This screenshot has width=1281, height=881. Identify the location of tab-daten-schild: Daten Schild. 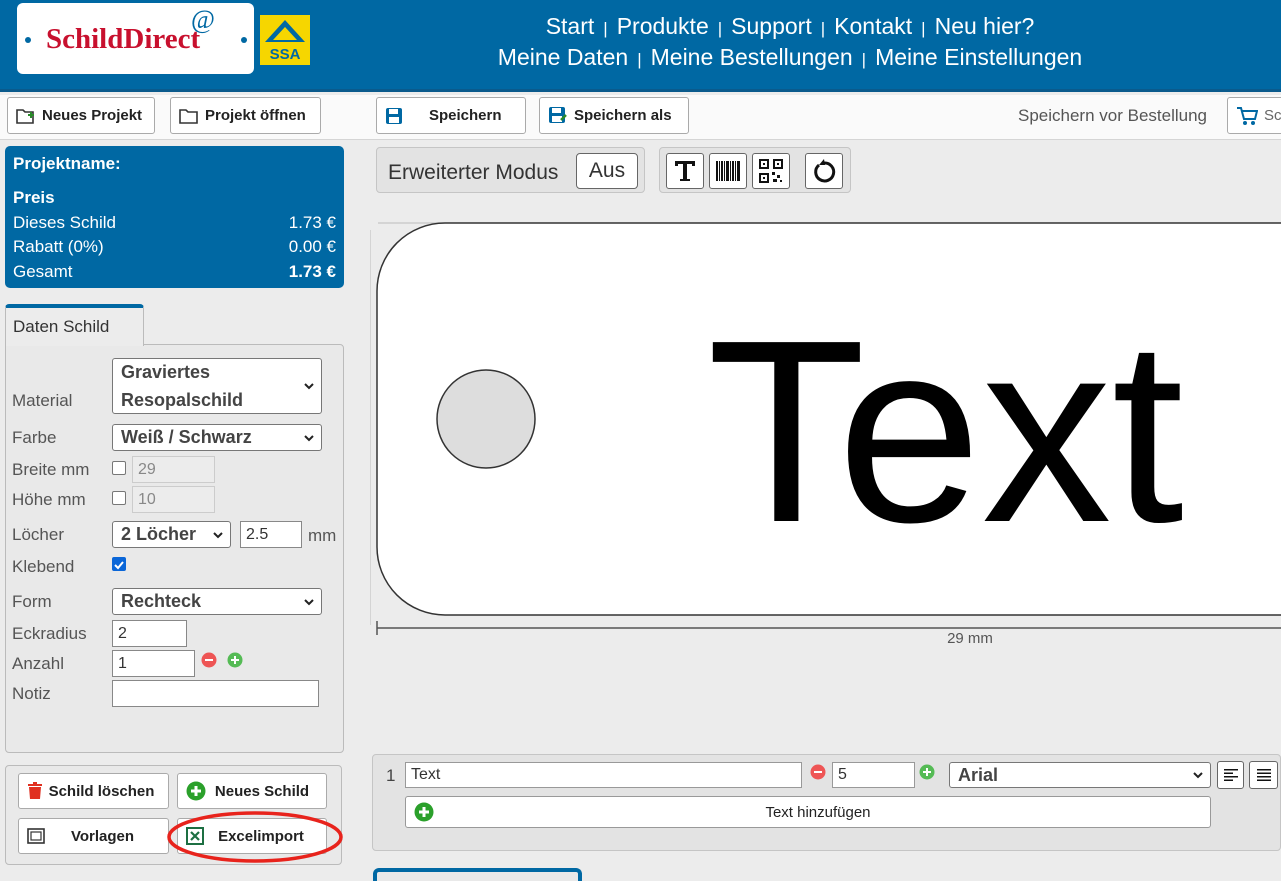
(74, 325).